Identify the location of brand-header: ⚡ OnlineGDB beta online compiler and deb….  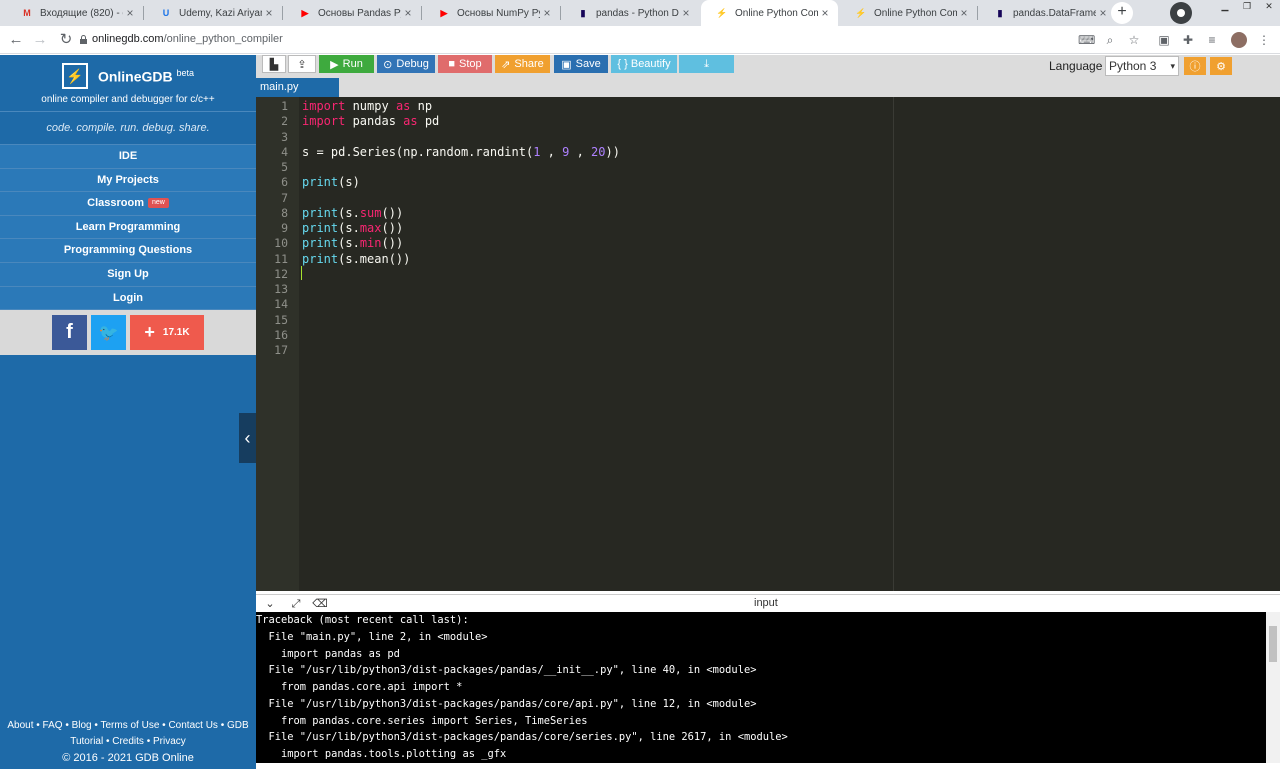
(128, 83).